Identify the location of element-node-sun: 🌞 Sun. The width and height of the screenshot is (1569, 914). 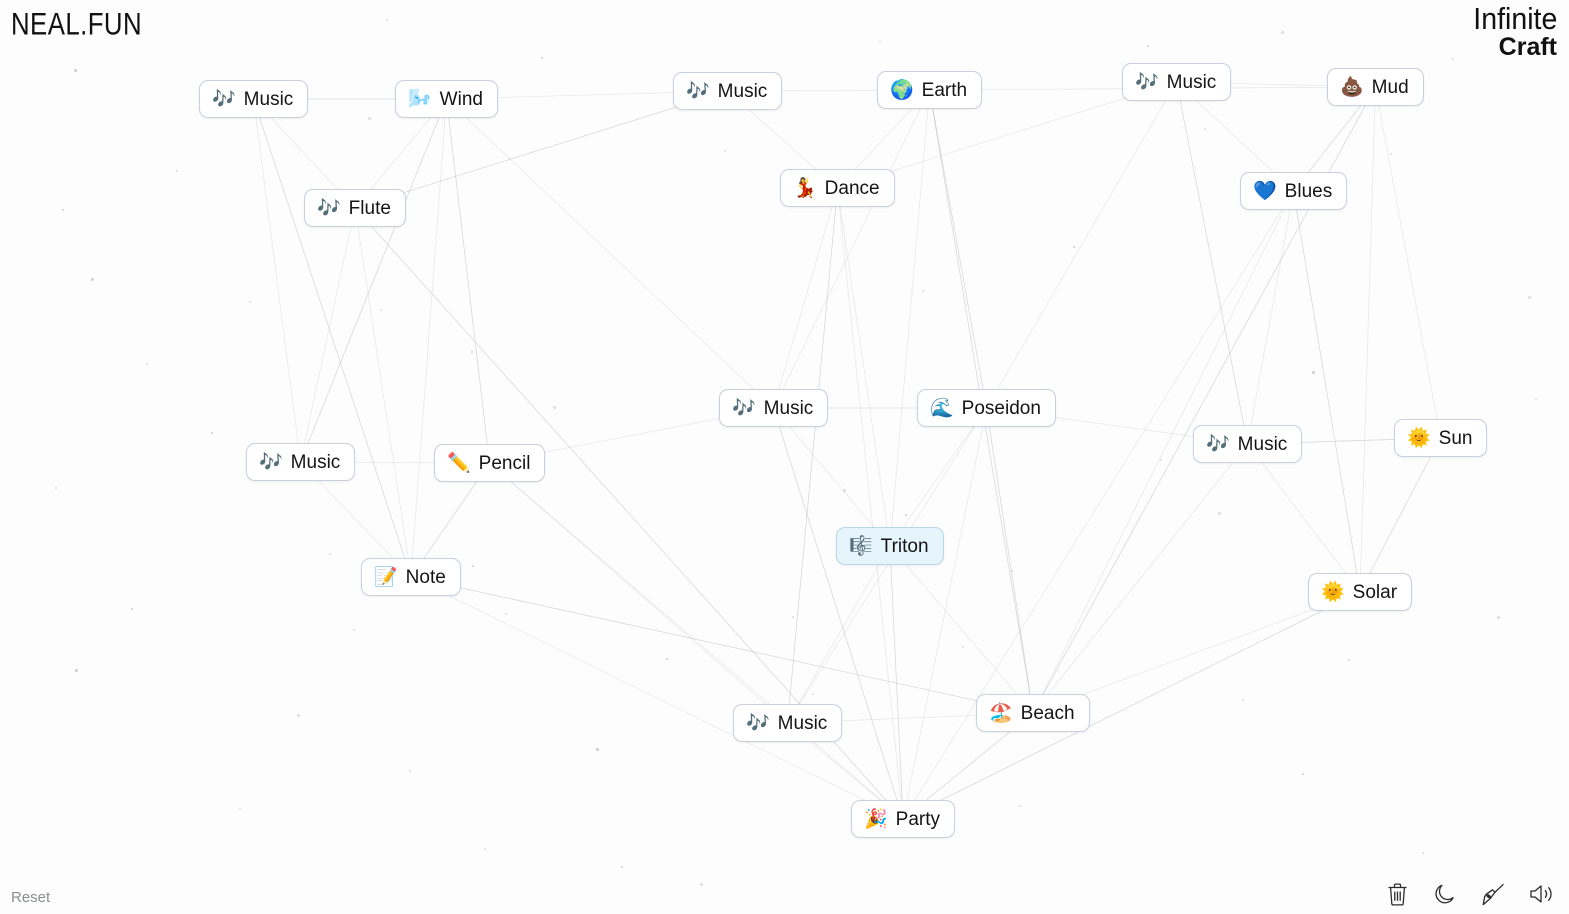
(1441, 438).